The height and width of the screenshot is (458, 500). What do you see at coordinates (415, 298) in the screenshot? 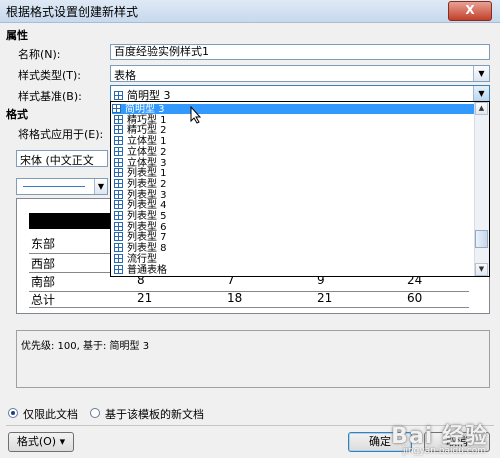
I see `cell: 60` at bounding box center [415, 298].